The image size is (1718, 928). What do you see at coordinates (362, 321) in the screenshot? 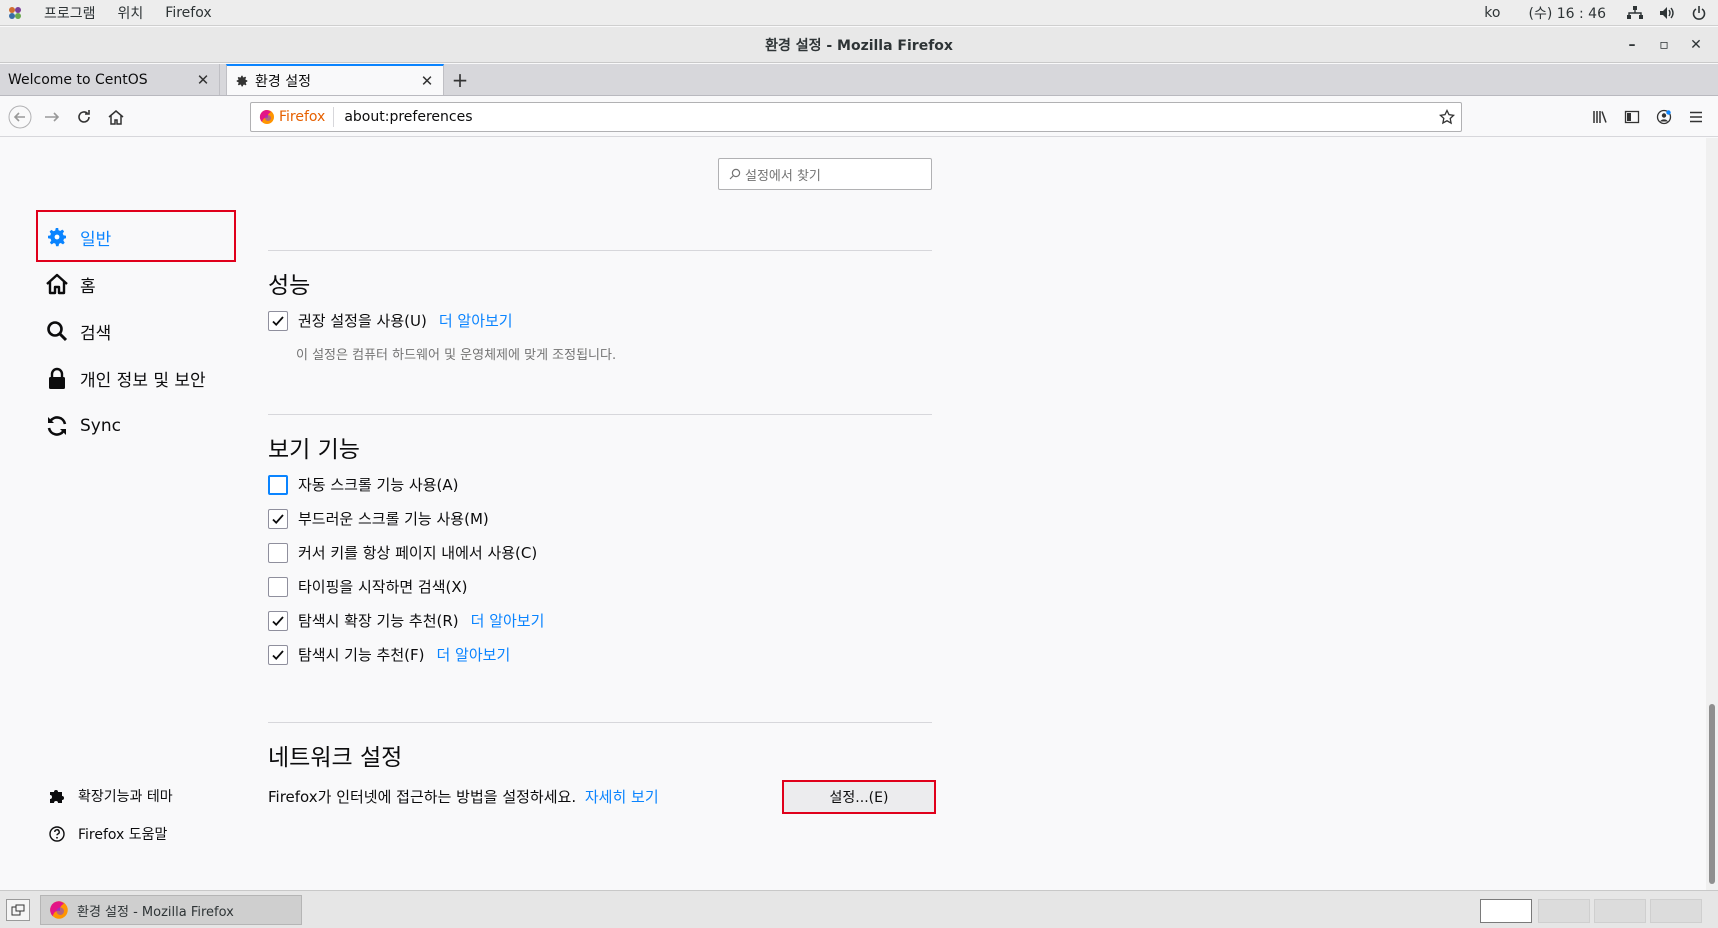
I see `option-label: 권장 설정을 사용(U)` at bounding box center [362, 321].